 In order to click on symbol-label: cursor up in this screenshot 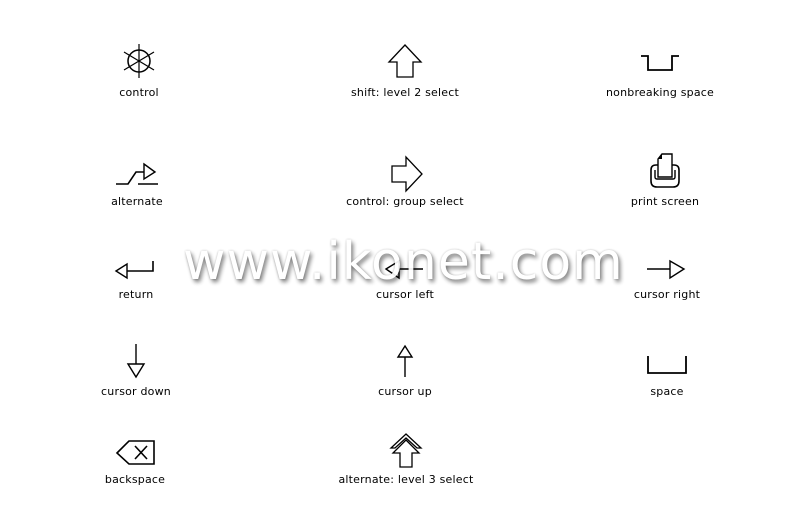, I will do `click(405, 391)`.